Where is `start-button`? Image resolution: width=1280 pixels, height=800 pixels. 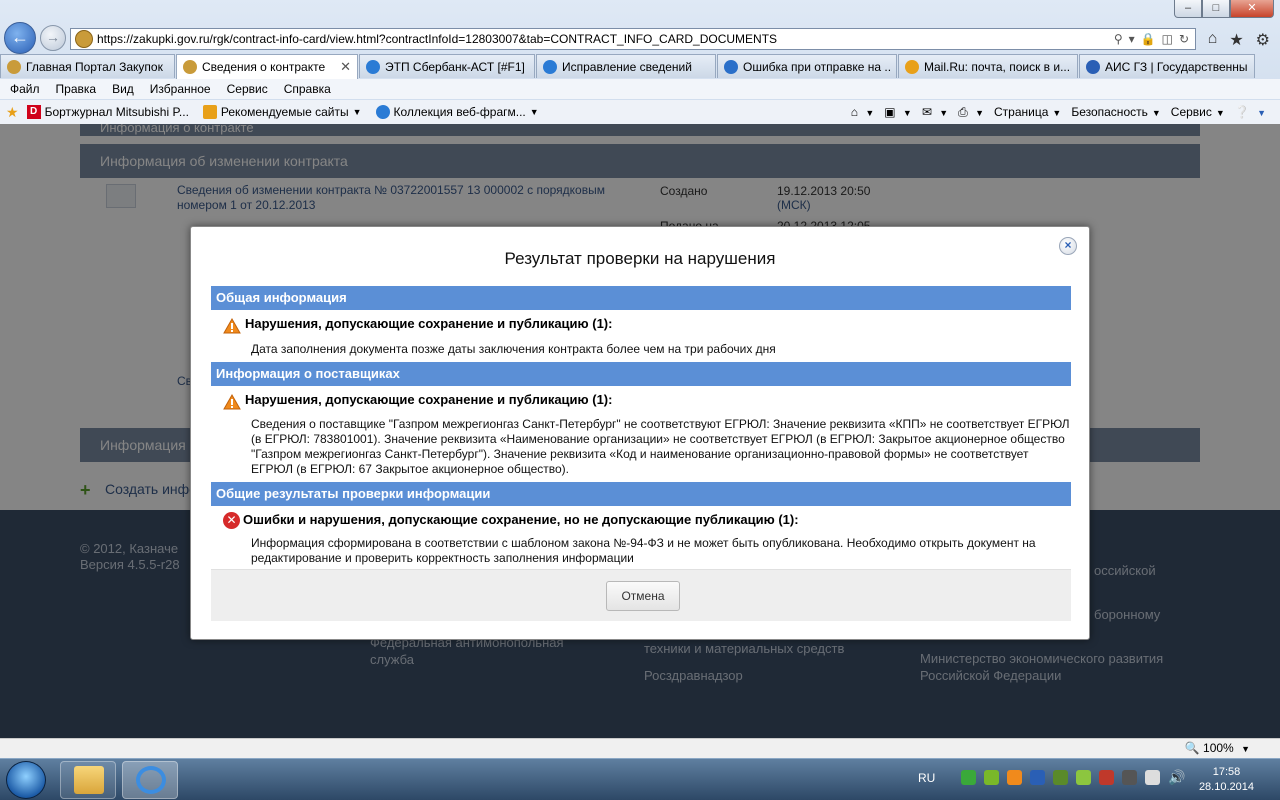 start-button is located at coordinates (26, 780).